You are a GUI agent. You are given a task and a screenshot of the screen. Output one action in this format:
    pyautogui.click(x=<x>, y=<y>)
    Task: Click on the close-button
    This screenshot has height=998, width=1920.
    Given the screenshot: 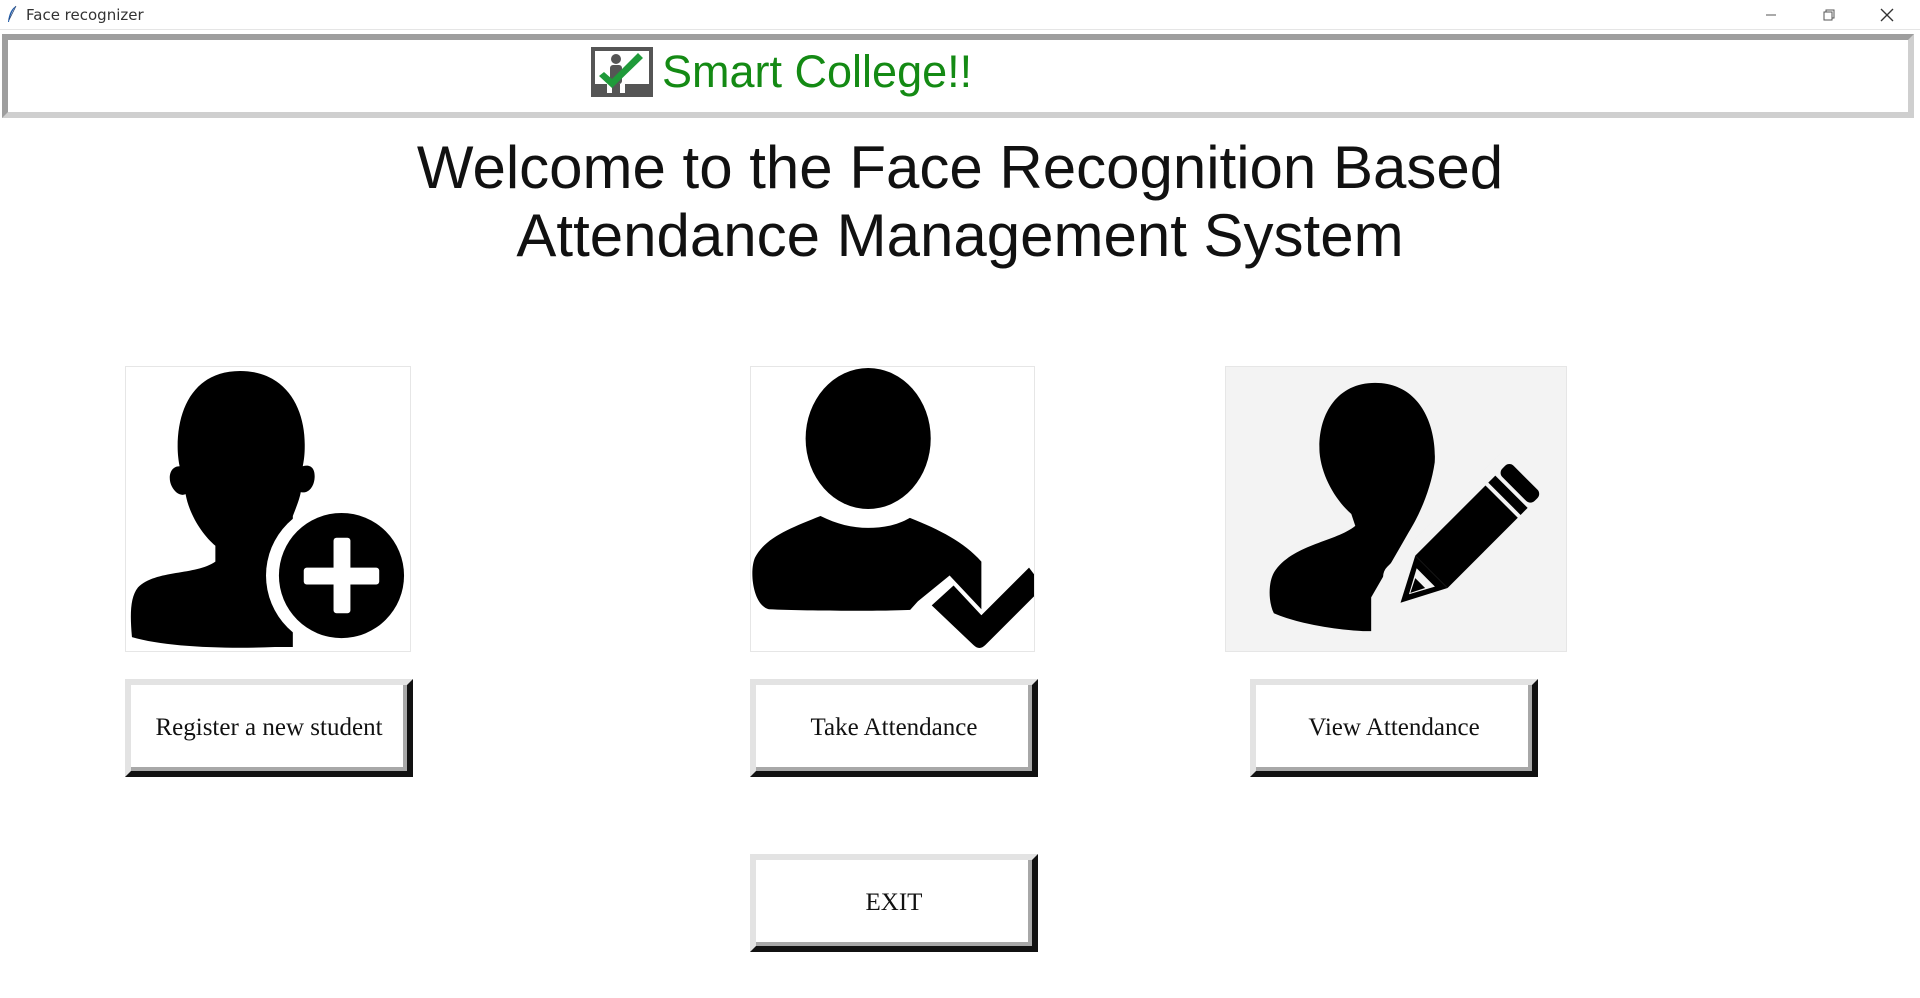 What is the action you would take?
    pyautogui.click(x=1887, y=14)
    